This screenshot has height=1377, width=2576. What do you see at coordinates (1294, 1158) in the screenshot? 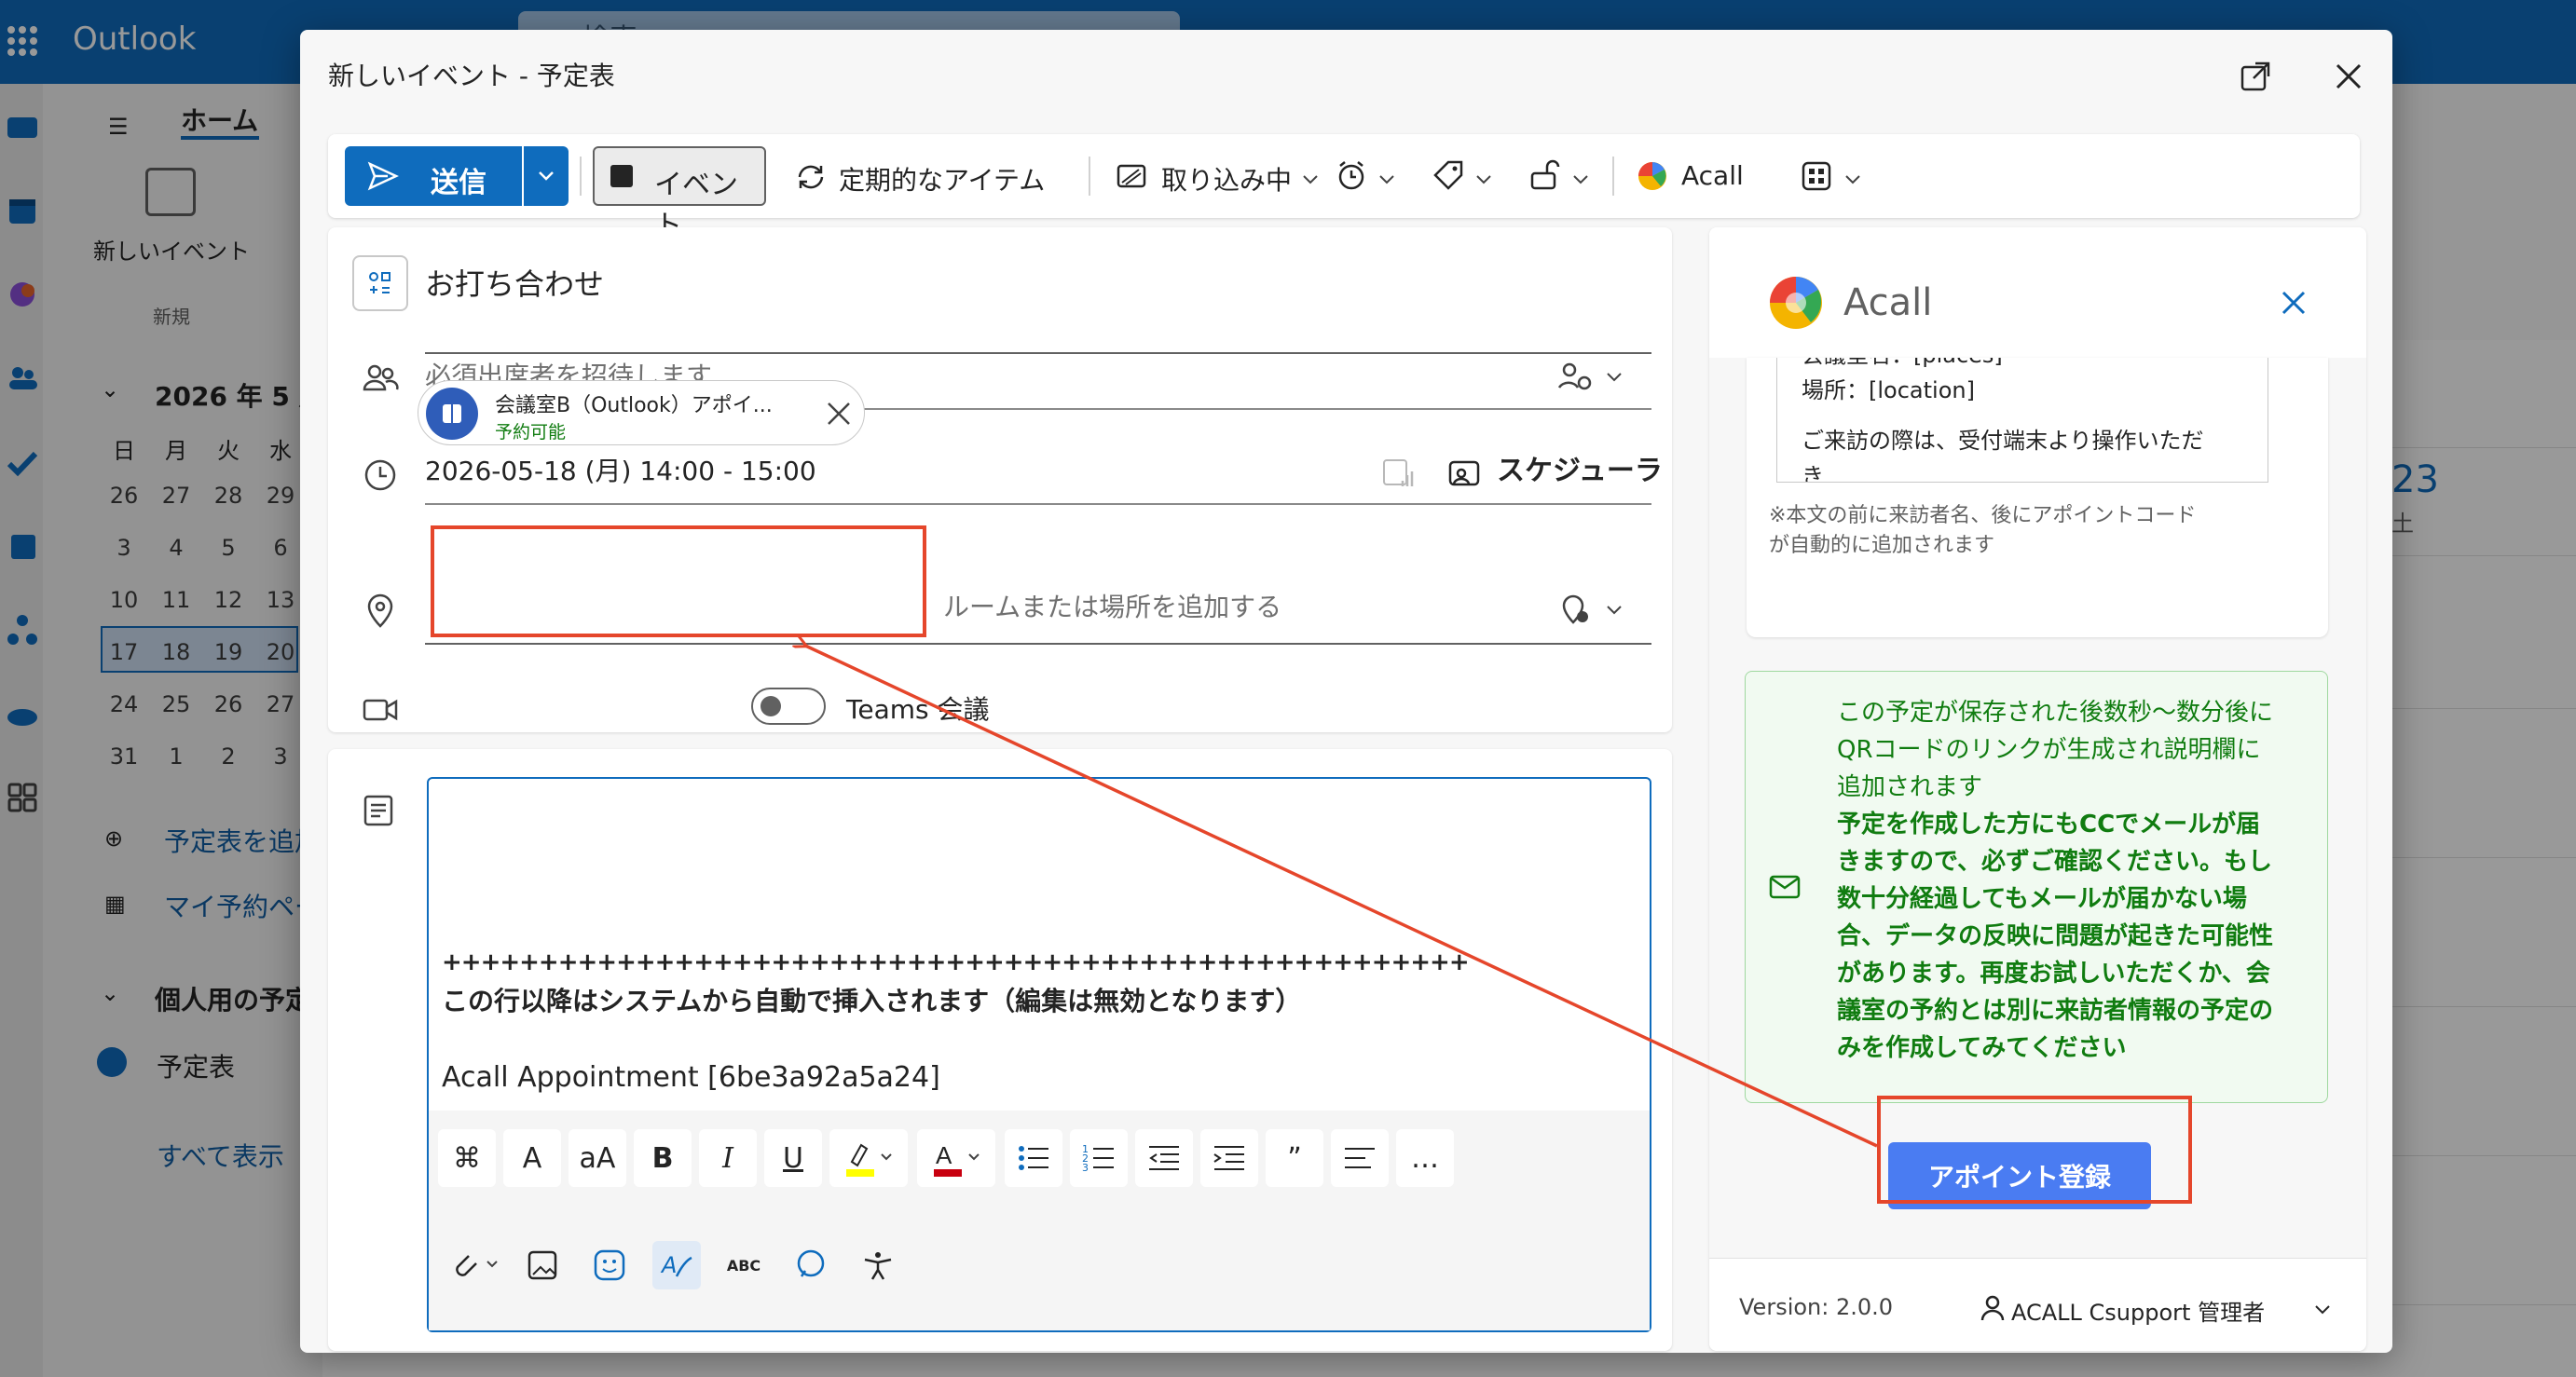
I see `quote-icon: ”` at bounding box center [1294, 1158].